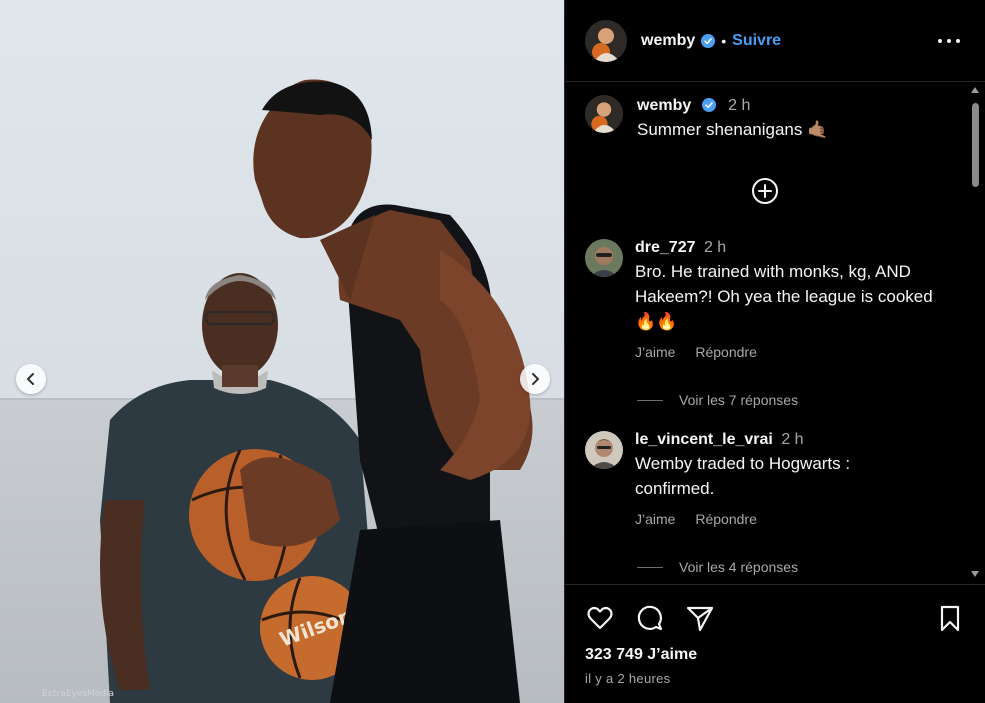 The image size is (985, 703). What do you see at coordinates (775, 643) in the screenshot?
I see `post-footer: 323 749 J’aime il y a 2 heures` at bounding box center [775, 643].